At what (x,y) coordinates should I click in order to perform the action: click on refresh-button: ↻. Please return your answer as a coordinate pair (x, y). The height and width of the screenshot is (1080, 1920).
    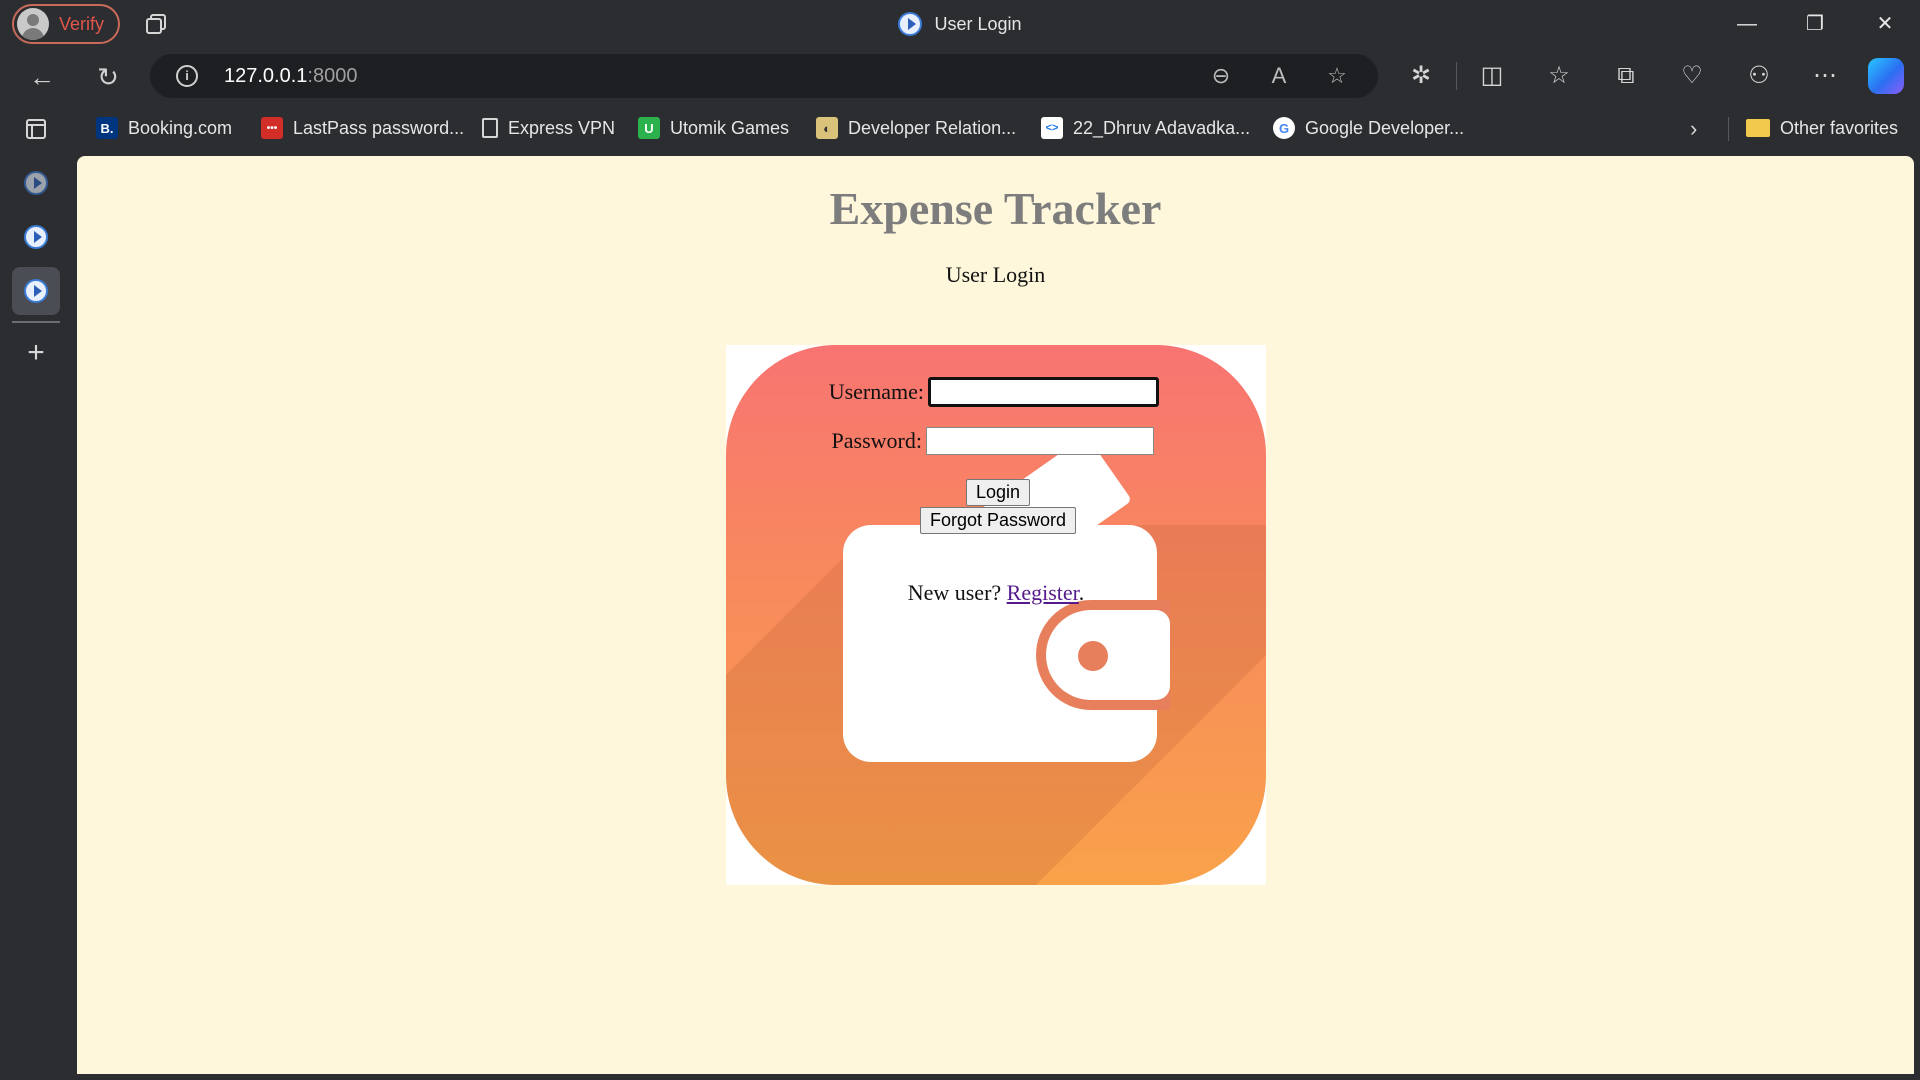
    Looking at the image, I should click on (108, 77).